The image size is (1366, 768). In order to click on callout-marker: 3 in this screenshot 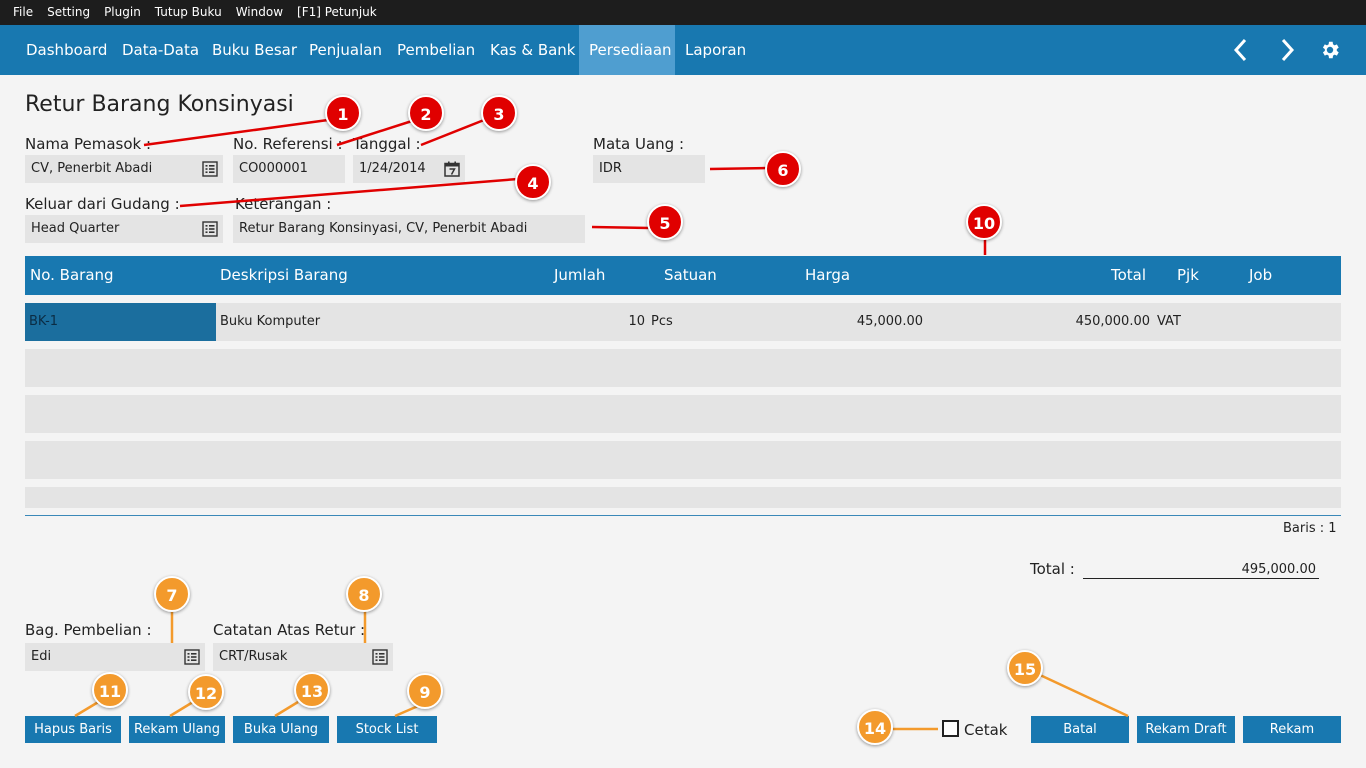, I will do `click(499, 113)`.